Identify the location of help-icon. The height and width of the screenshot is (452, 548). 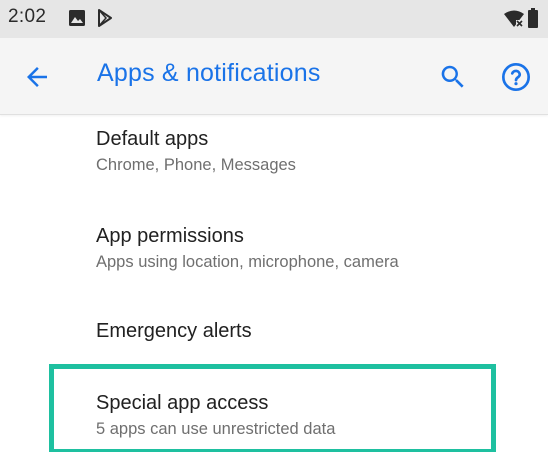
(516, 77).